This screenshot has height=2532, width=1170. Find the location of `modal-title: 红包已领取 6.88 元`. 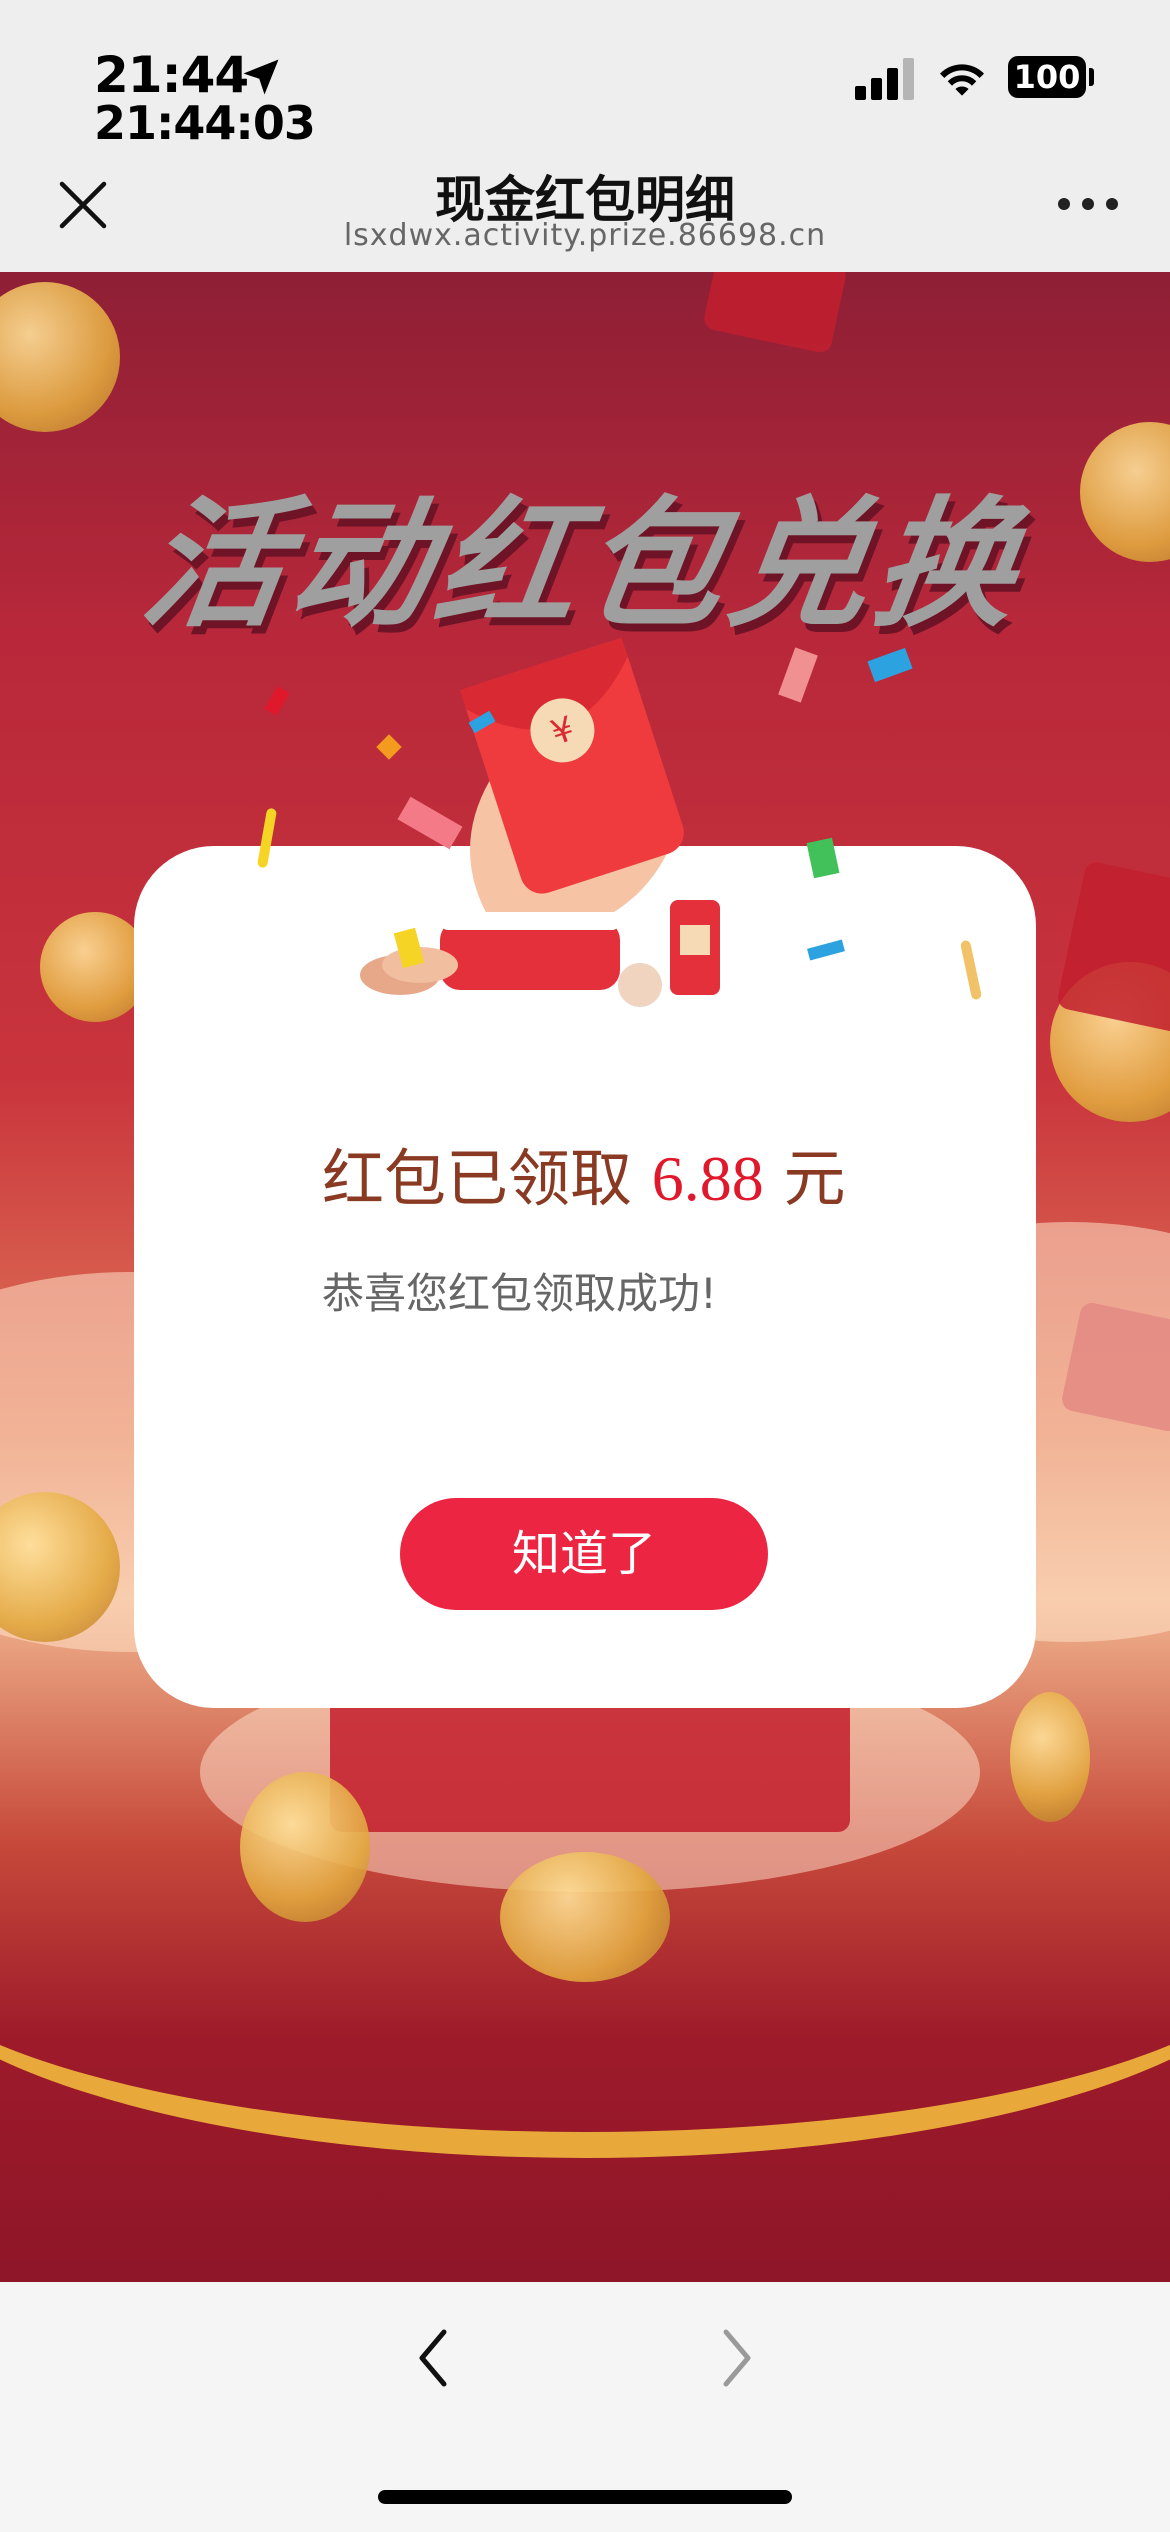

modal-title: 红包已领取 6.88 元 is located at coordinates (583, 1173).